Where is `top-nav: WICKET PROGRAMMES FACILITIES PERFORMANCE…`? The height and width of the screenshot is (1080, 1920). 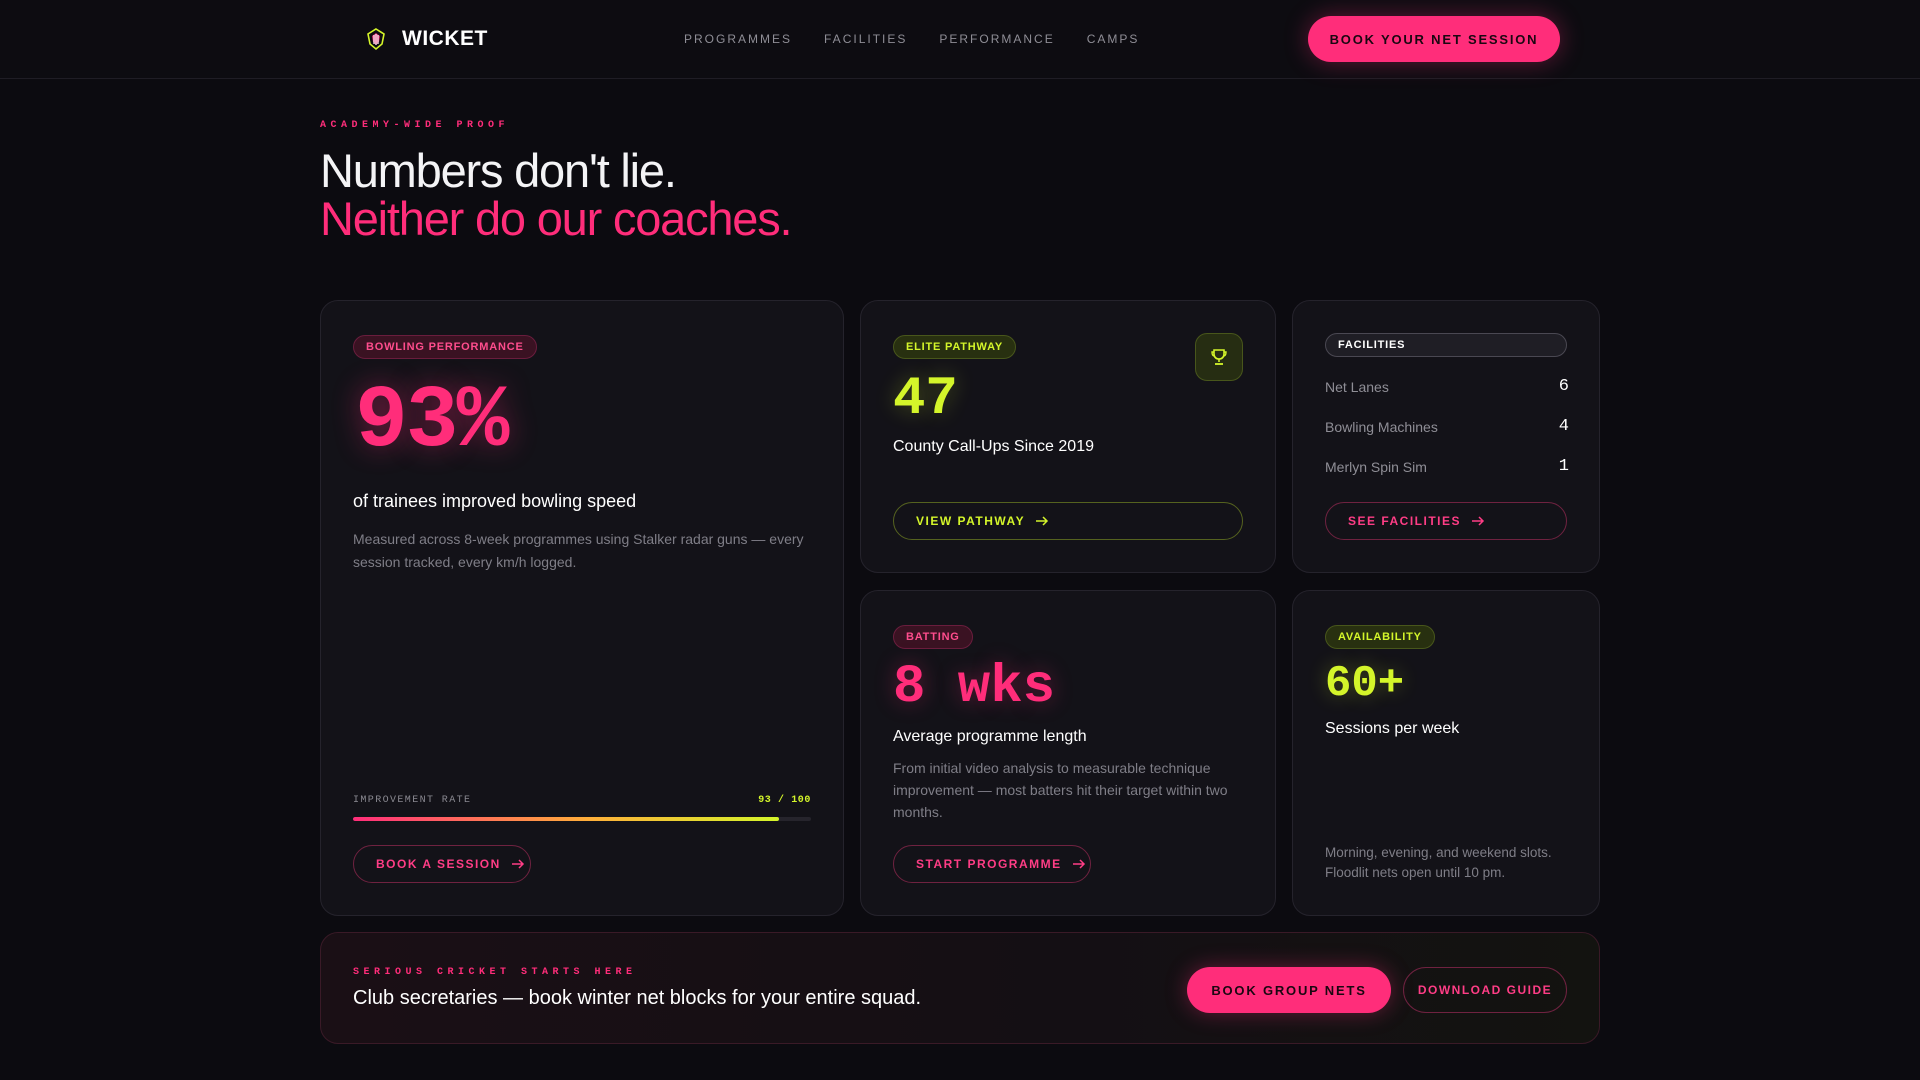
top-nav: WICKET PROGRAMMES FACILITIES PERFORMANCE… is located at coordinates (960, 39).